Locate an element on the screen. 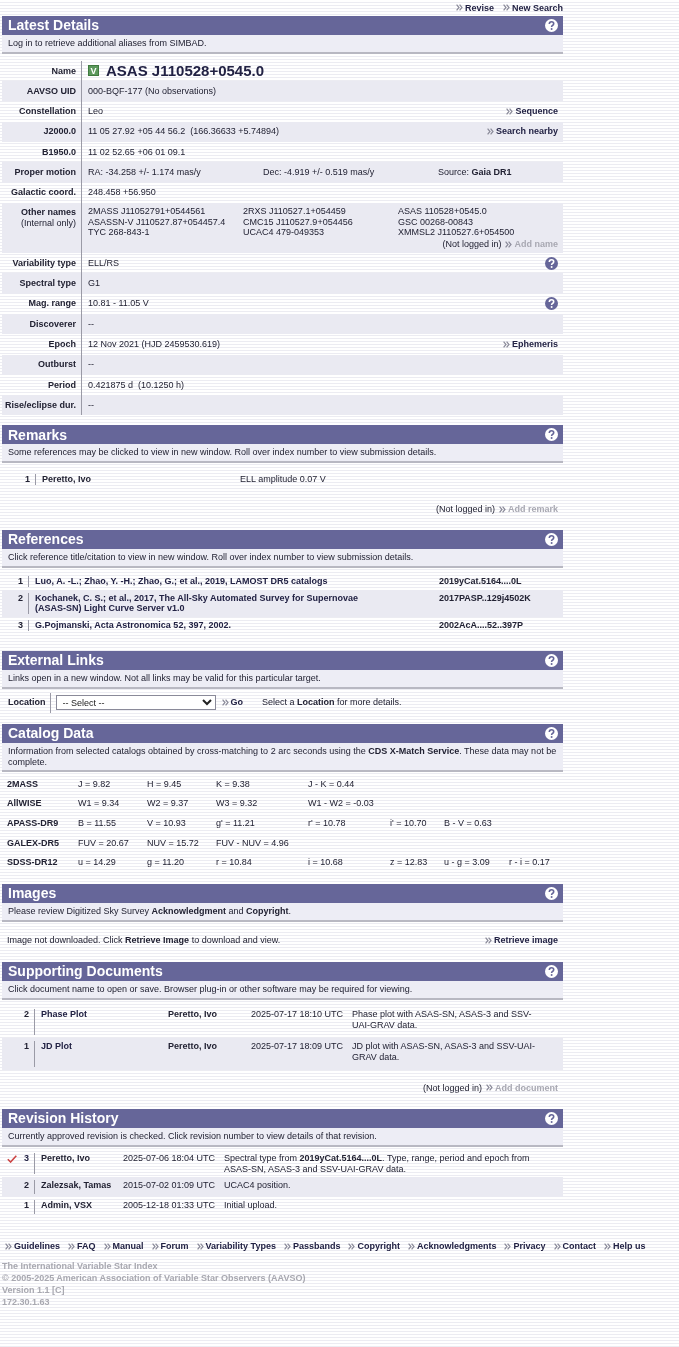 The width and height of the screenshot is (679, 1347). link: Guidelines is located at coordinates (32, 1247).